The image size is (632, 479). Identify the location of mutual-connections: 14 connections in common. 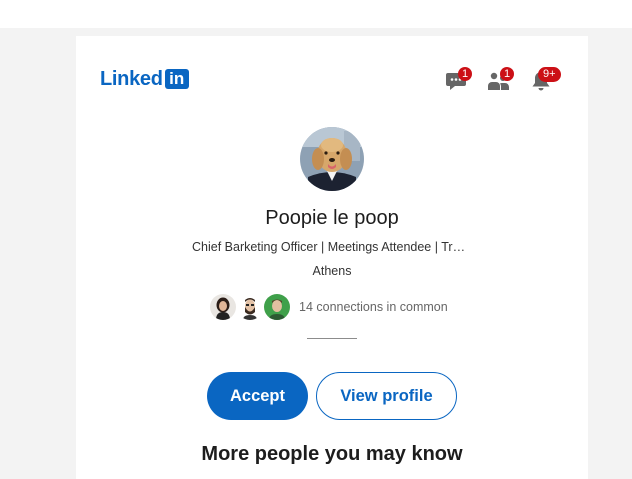
(329, 307).